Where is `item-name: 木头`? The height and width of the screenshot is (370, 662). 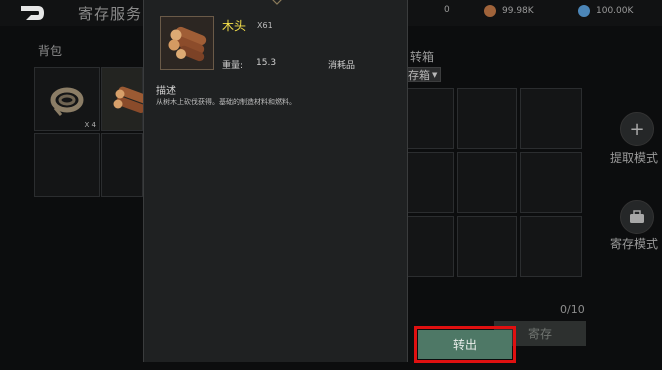 item-name: 木头 is located at coordinates (234, 26).